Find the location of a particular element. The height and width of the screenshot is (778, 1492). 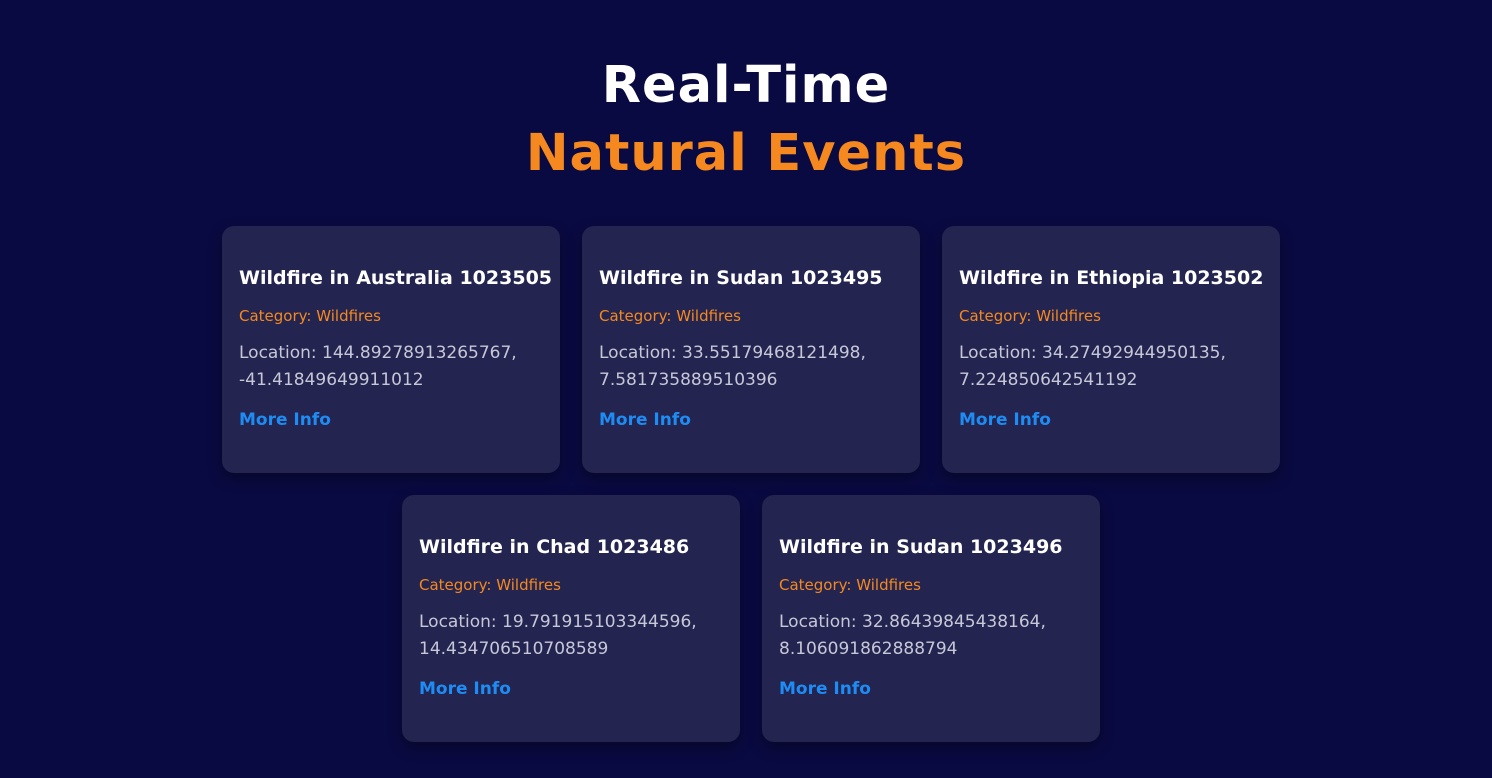

event-location-line: 8.106091862888794 is located at coordinates (868, 649).